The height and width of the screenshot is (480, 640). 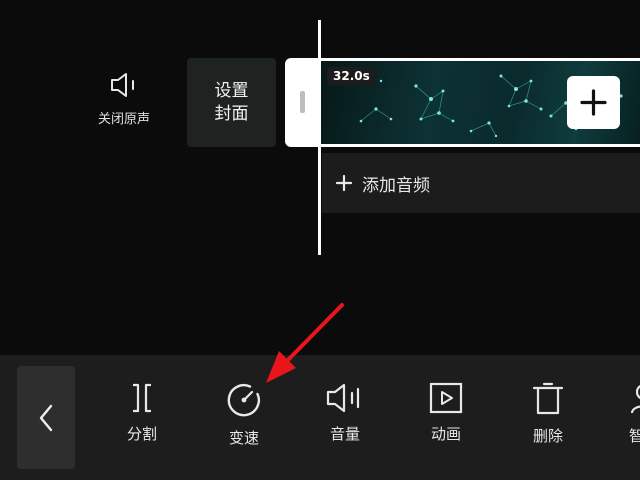 I want to click on animation-icon, so click(x=446, y=398).